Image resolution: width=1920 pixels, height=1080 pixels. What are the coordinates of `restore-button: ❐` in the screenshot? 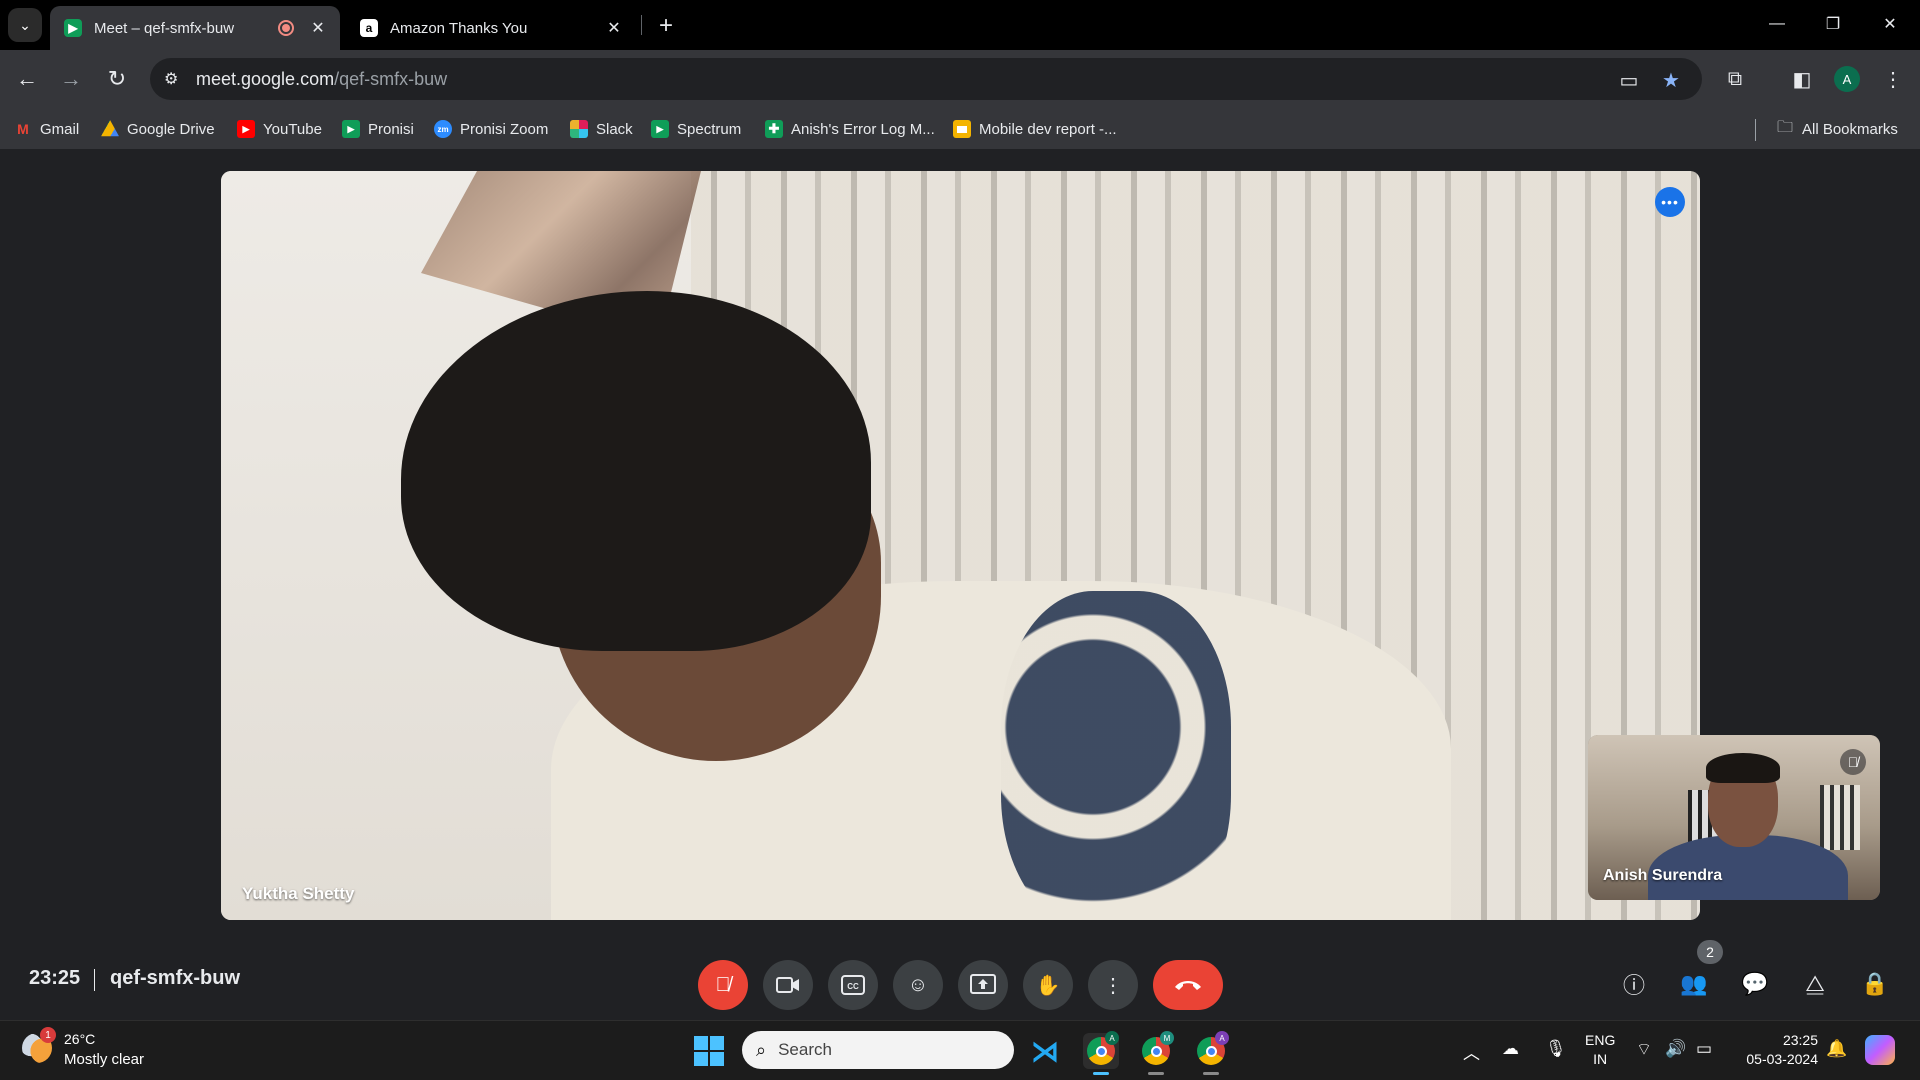 It's located at (1833, 24).